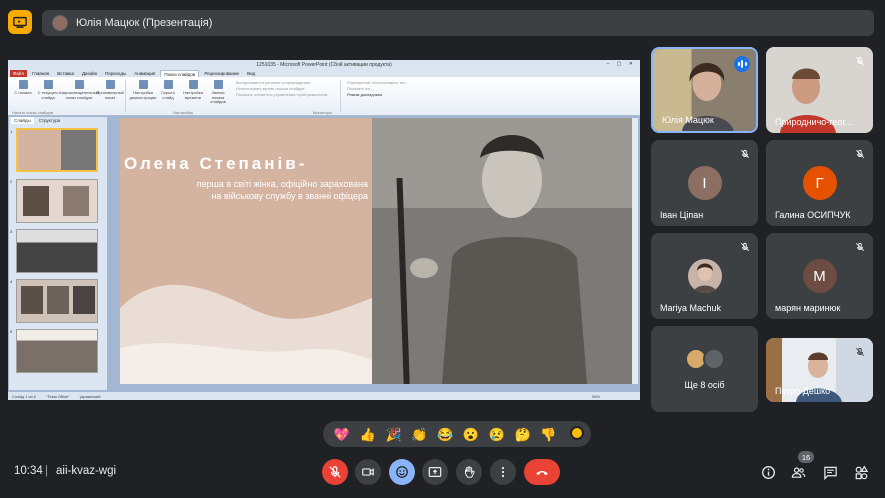  I want to click on more-vert-icon, so click(503, 472).